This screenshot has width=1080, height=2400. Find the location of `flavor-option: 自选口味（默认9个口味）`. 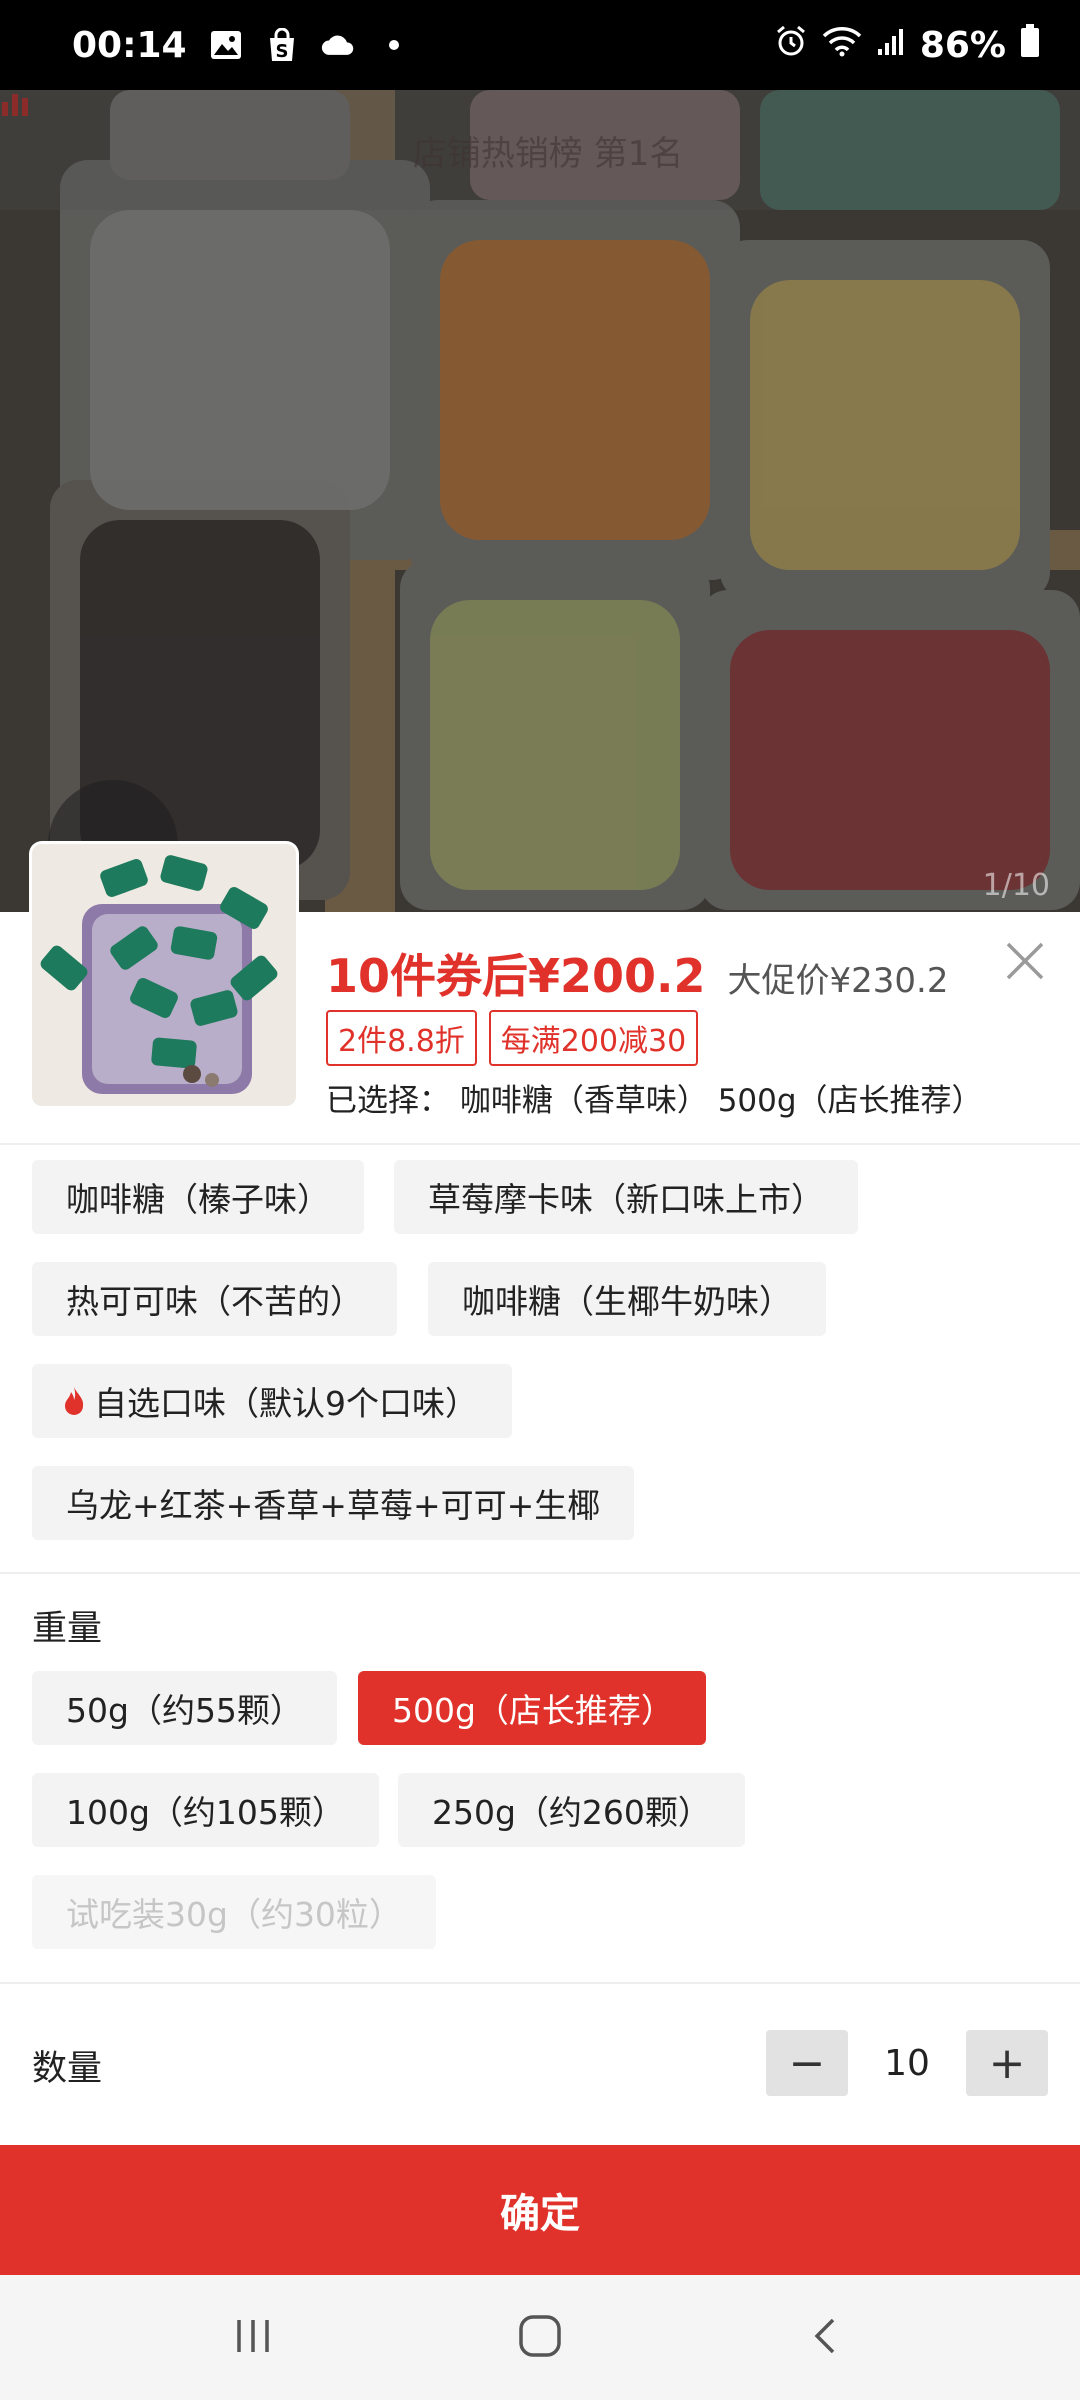

flavor-option: 自选口味（默认9个口味） is located at coordinates (272, 1401).